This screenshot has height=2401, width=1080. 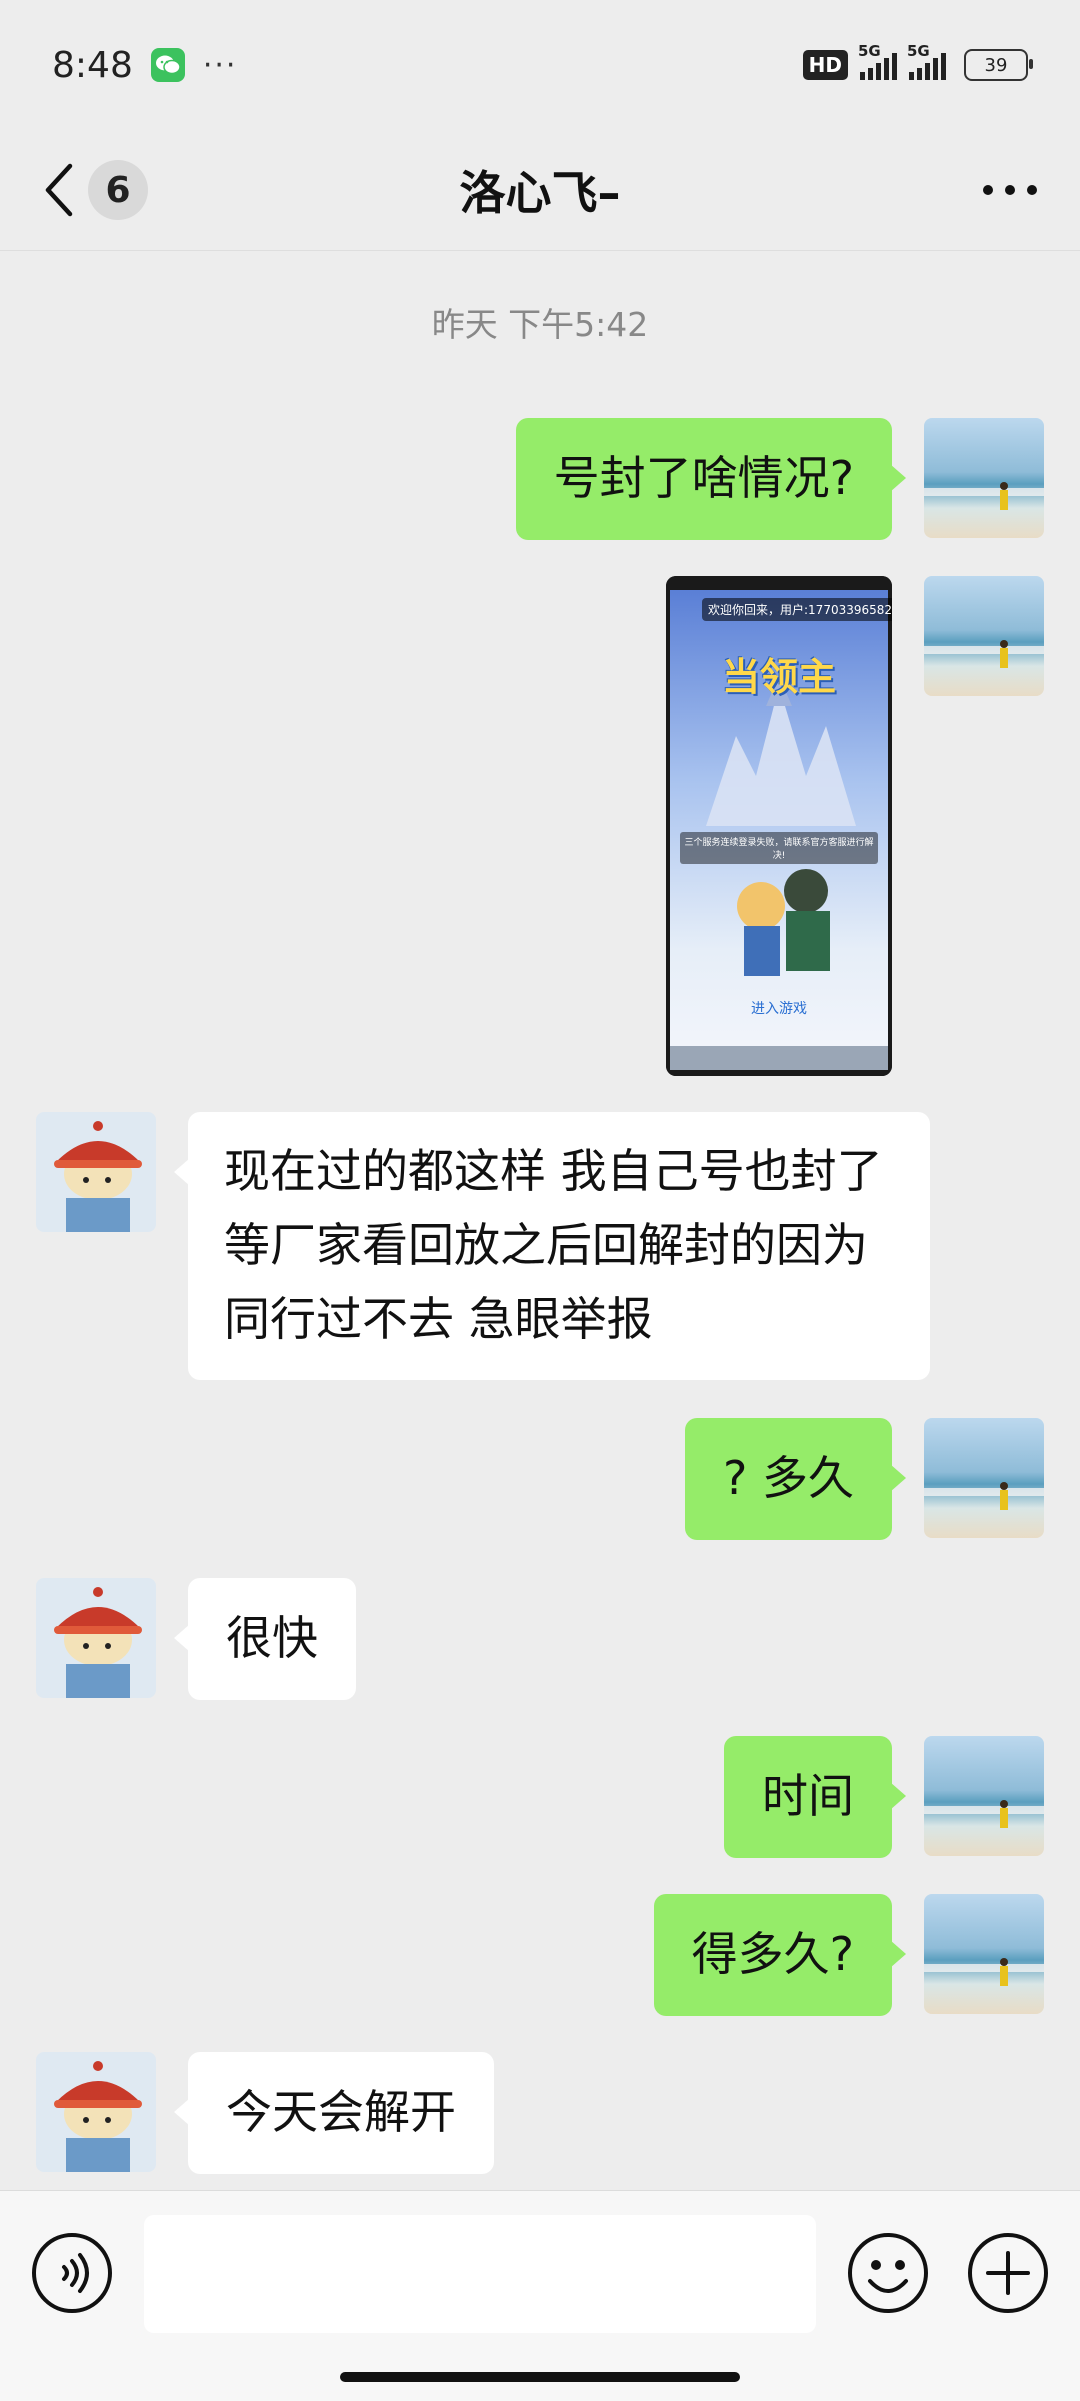 I want to click on status-right: HD 5G 5G 39, so click(x=917, y=61).